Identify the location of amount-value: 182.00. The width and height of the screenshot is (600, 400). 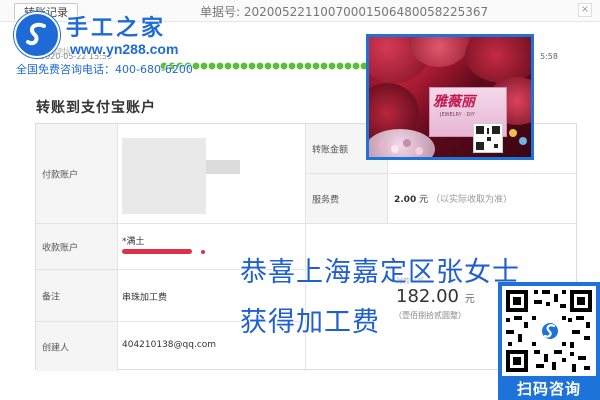
(427, 296).